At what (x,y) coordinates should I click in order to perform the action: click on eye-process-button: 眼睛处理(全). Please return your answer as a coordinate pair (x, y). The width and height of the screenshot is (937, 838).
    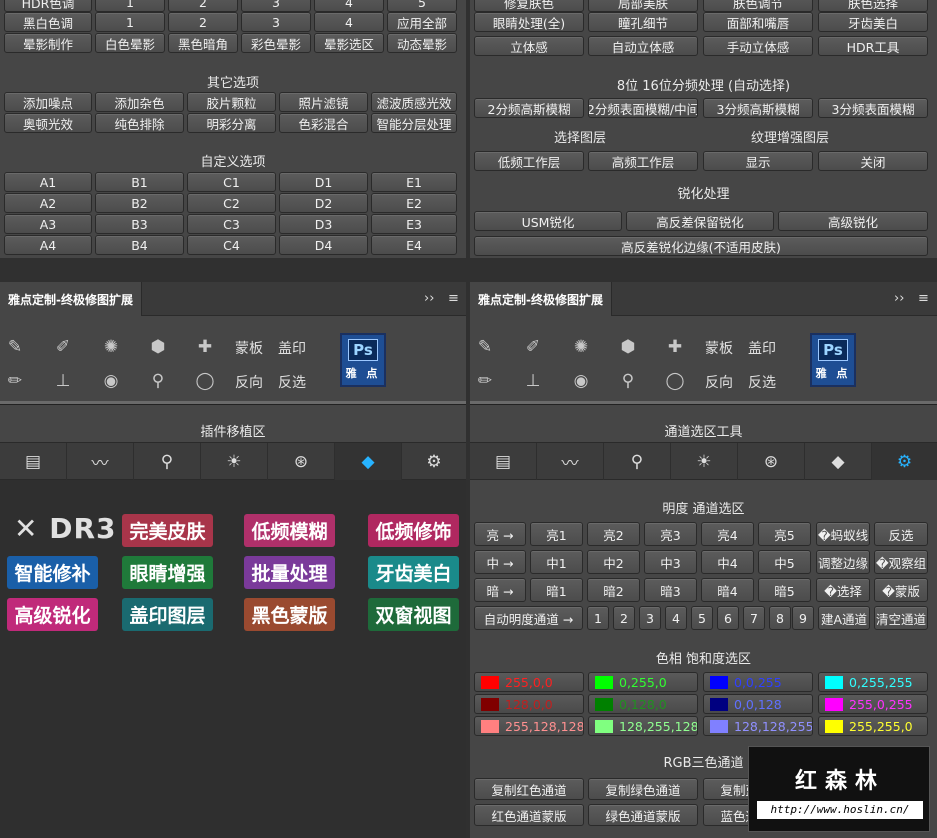
    Looking at the image, I should click on (529, 22).